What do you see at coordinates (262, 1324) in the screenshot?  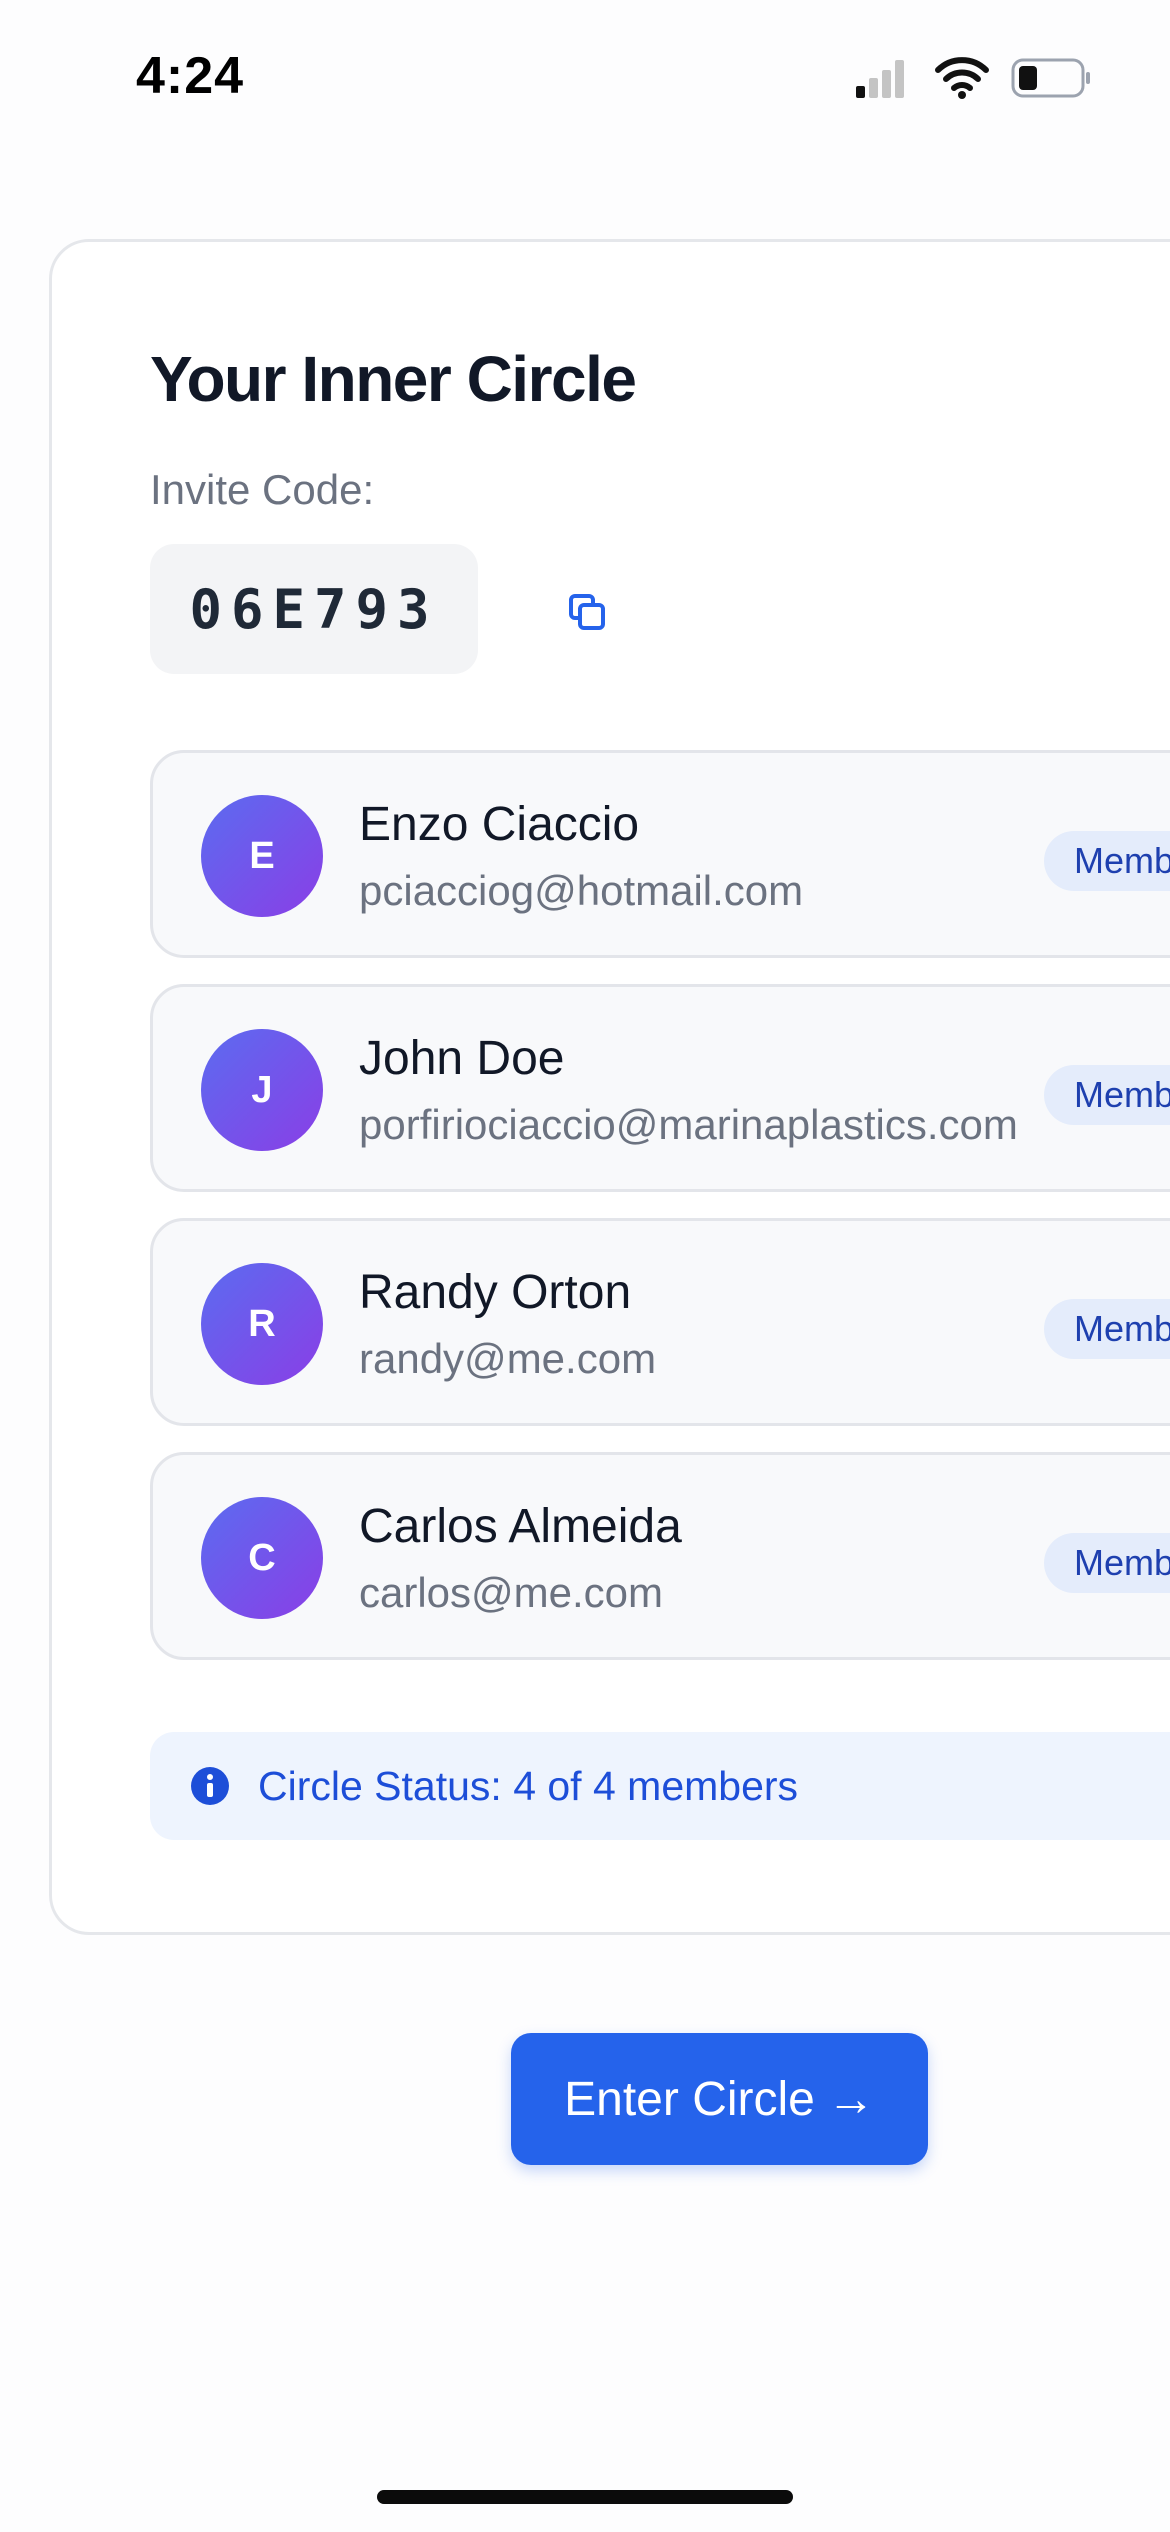 I see `avatar: R` at bounding box center [262, 1324].